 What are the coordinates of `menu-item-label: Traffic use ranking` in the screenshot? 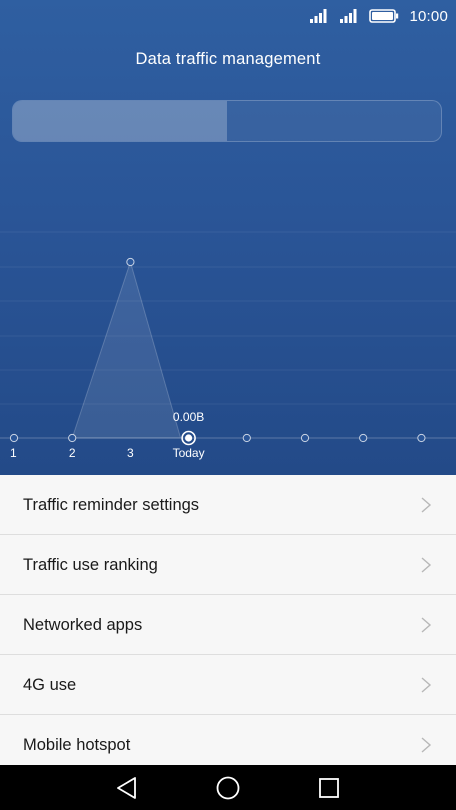 It's located at (90, 565).